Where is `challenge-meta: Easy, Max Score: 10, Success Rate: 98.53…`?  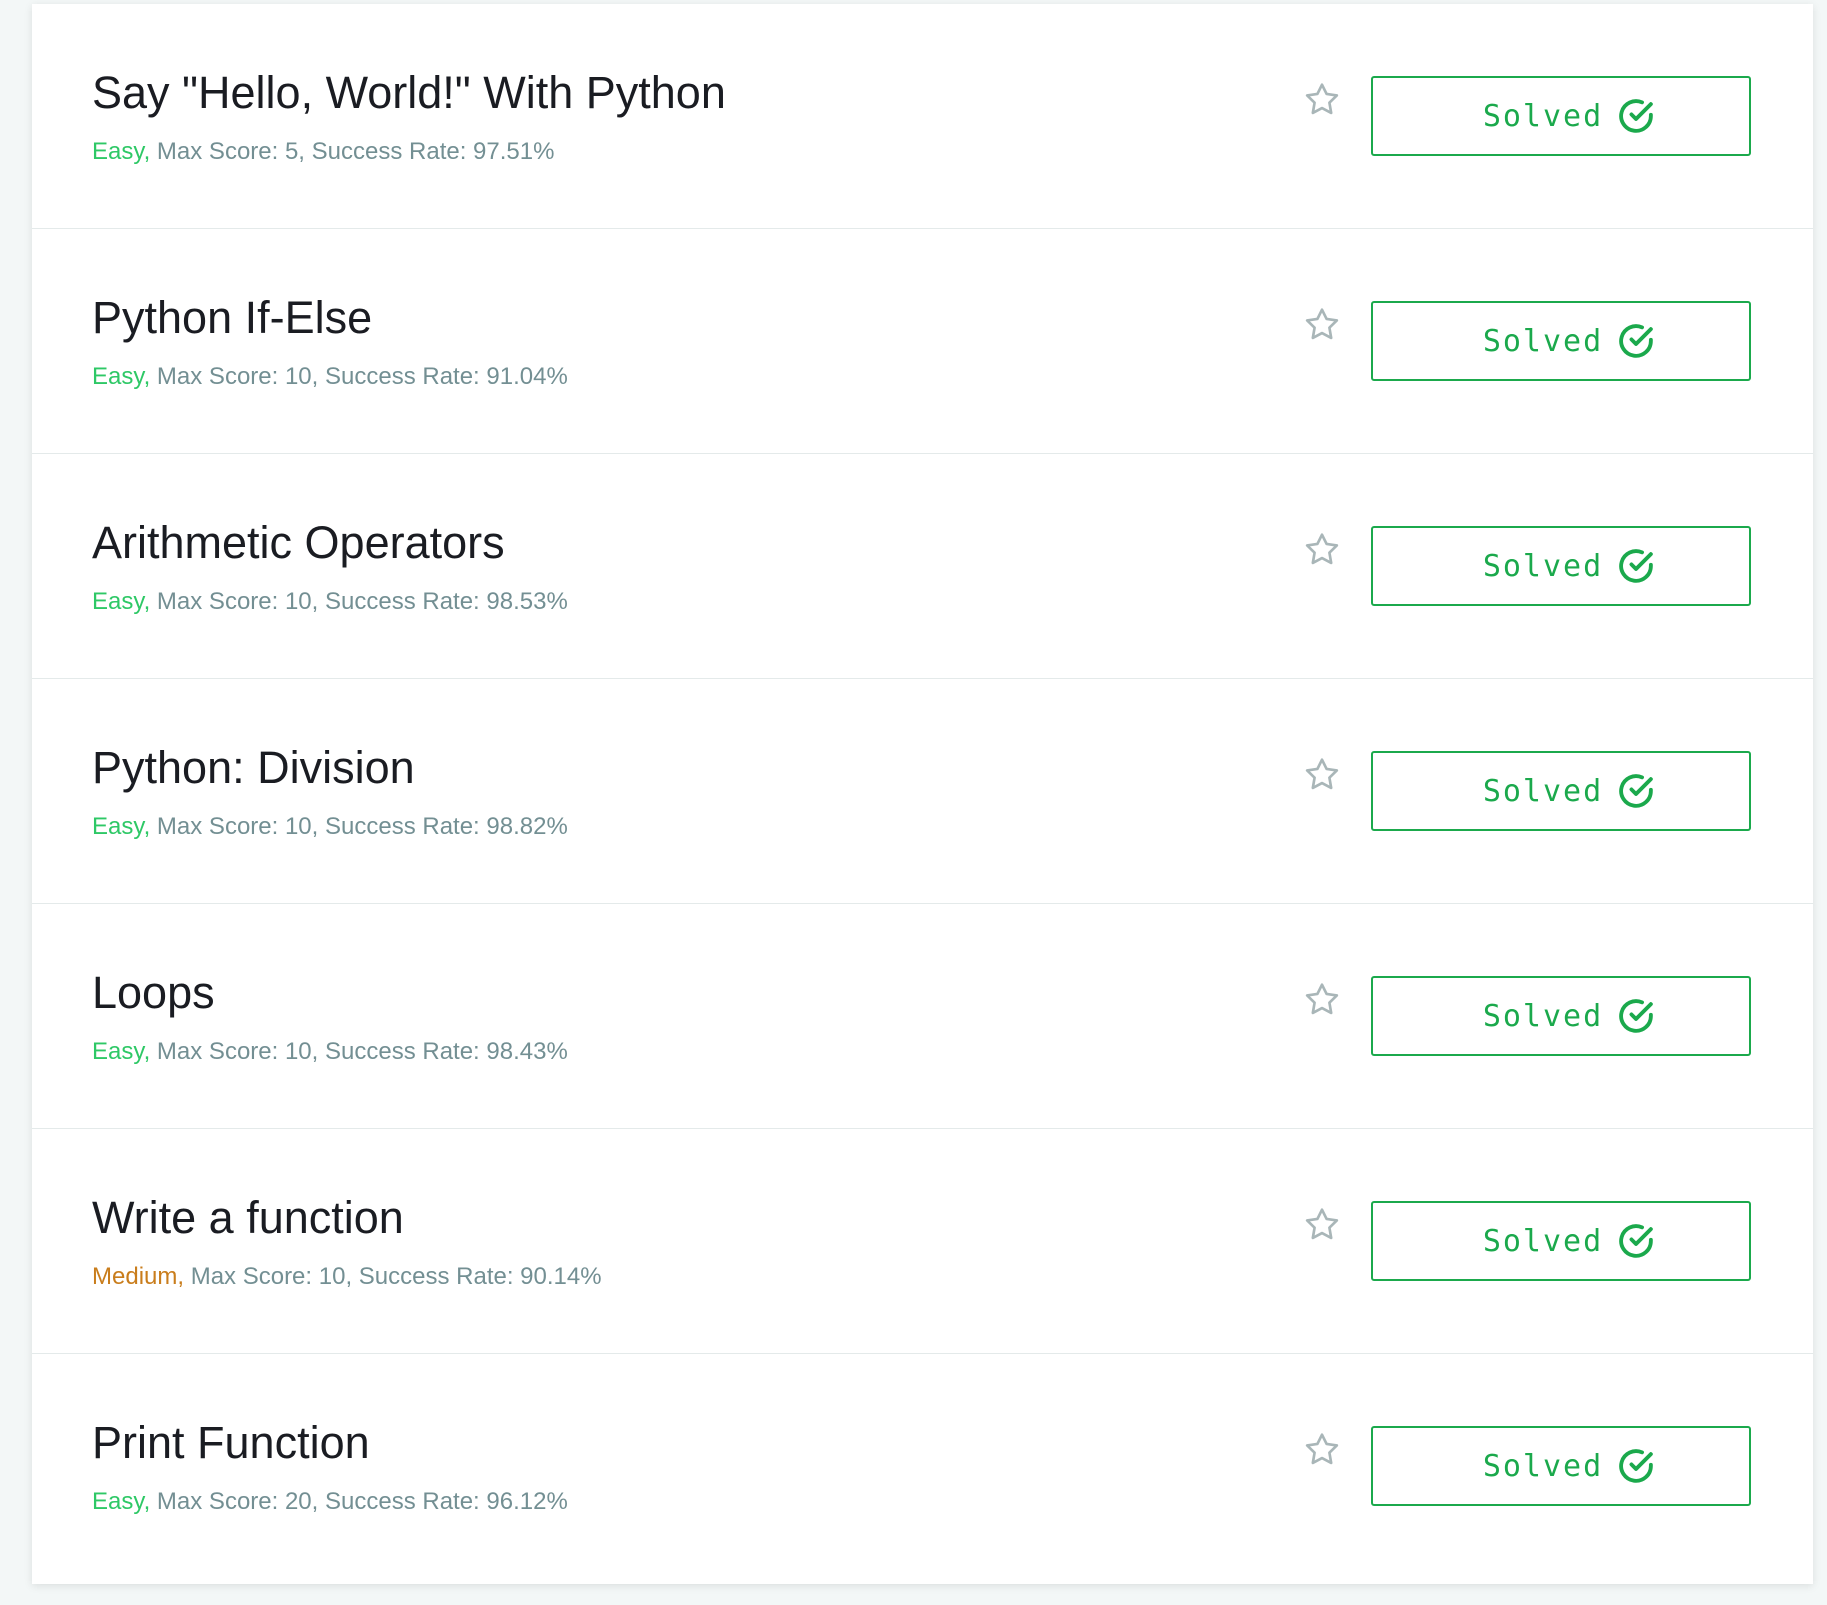 challenge-meta: Easy, Max Score: 10, Success Rate: 98.53… is located at coordinates (330, 602).